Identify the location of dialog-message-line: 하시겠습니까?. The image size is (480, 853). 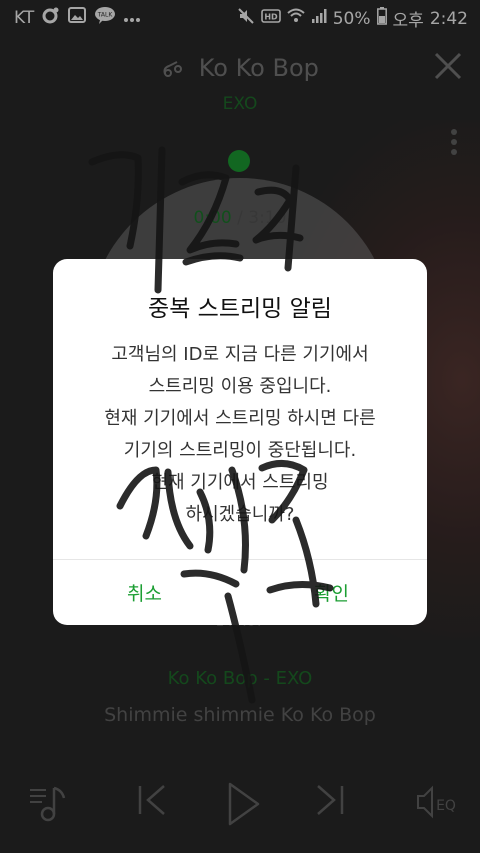
(240, 514).